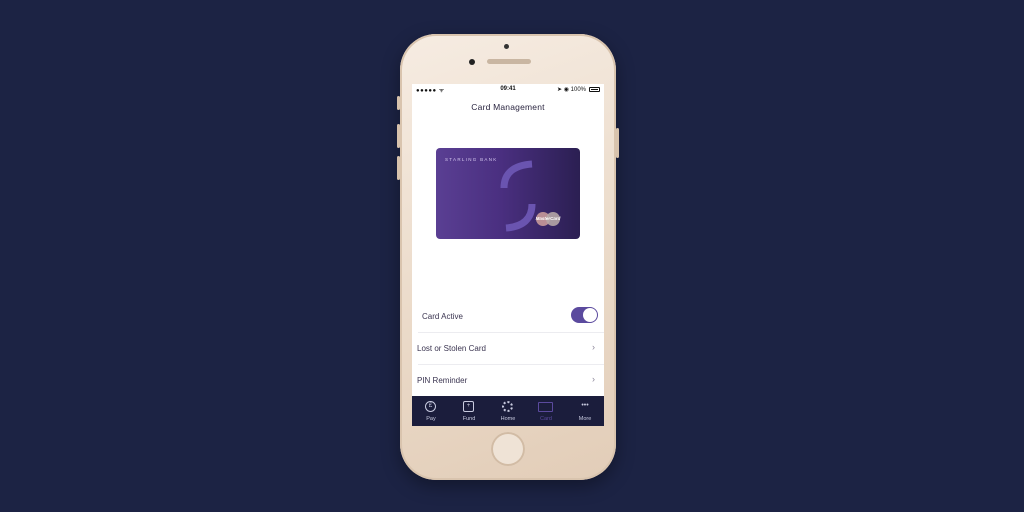 This screenshot has width=1024, height=512. What do you see at coordinates (508, 348) in the screenshot?
I see `lost-stolen-card-row: Lost or Stolen Card ›` at bounding box center [508, 348].